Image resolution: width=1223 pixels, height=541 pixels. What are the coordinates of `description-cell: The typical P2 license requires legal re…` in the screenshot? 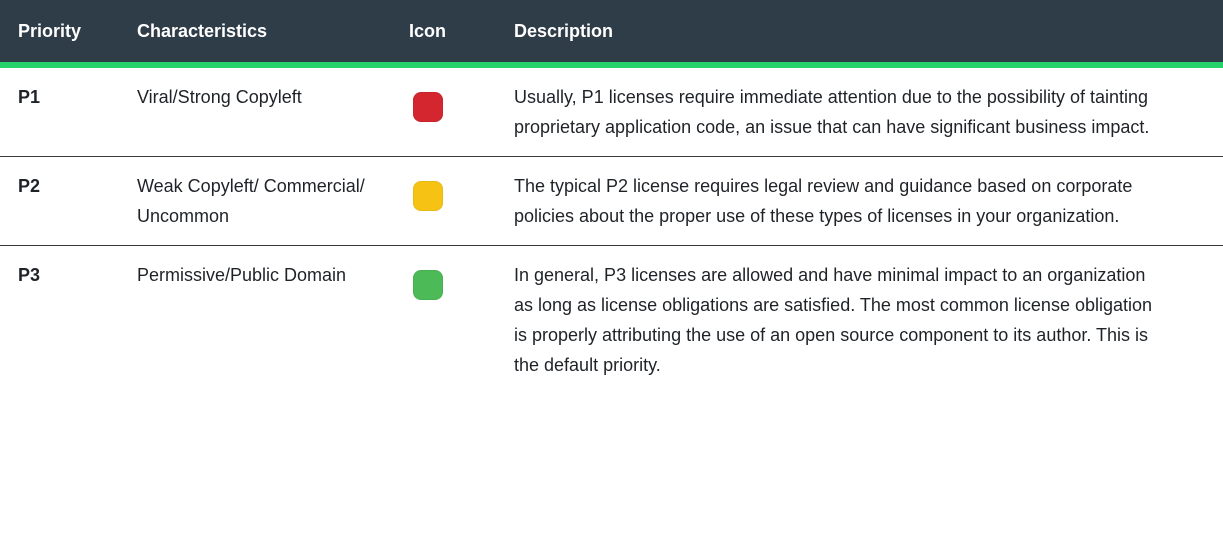 It's located at (859, 201).